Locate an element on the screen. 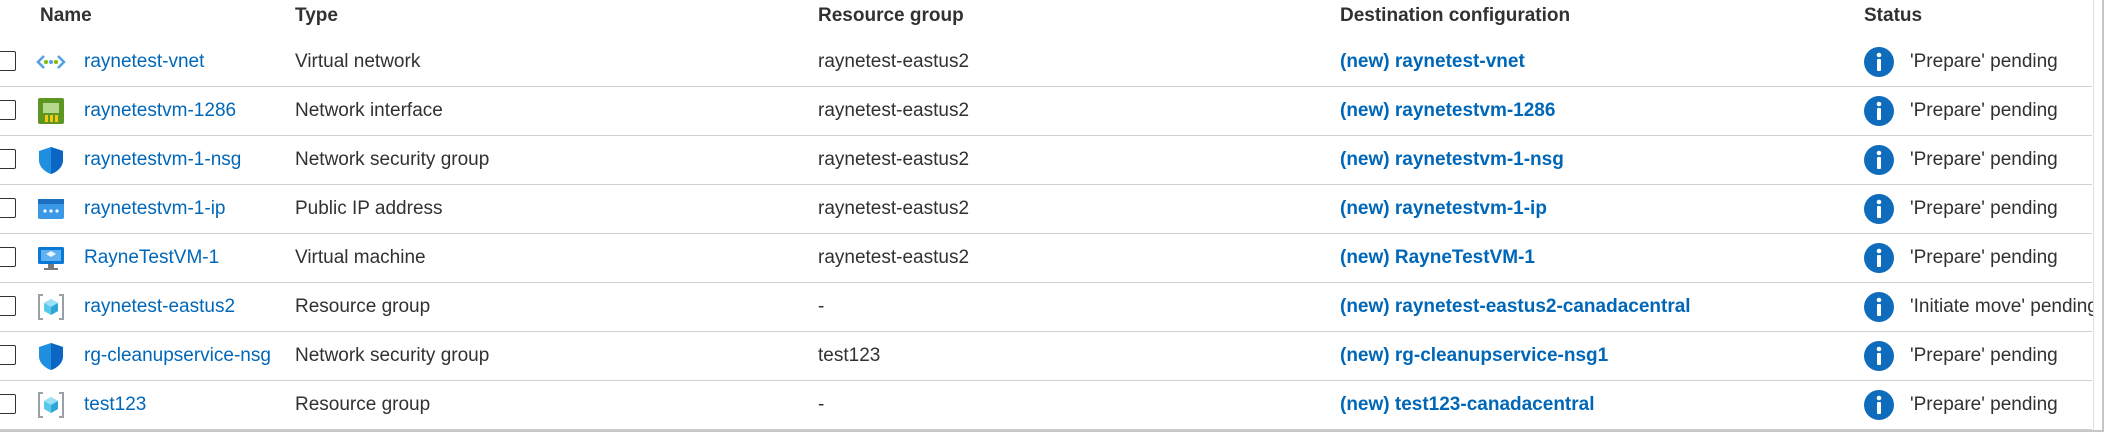 The width and height of the screenshot is (2112, 433). resource-group: test123 is located at coordinates (849, 355).